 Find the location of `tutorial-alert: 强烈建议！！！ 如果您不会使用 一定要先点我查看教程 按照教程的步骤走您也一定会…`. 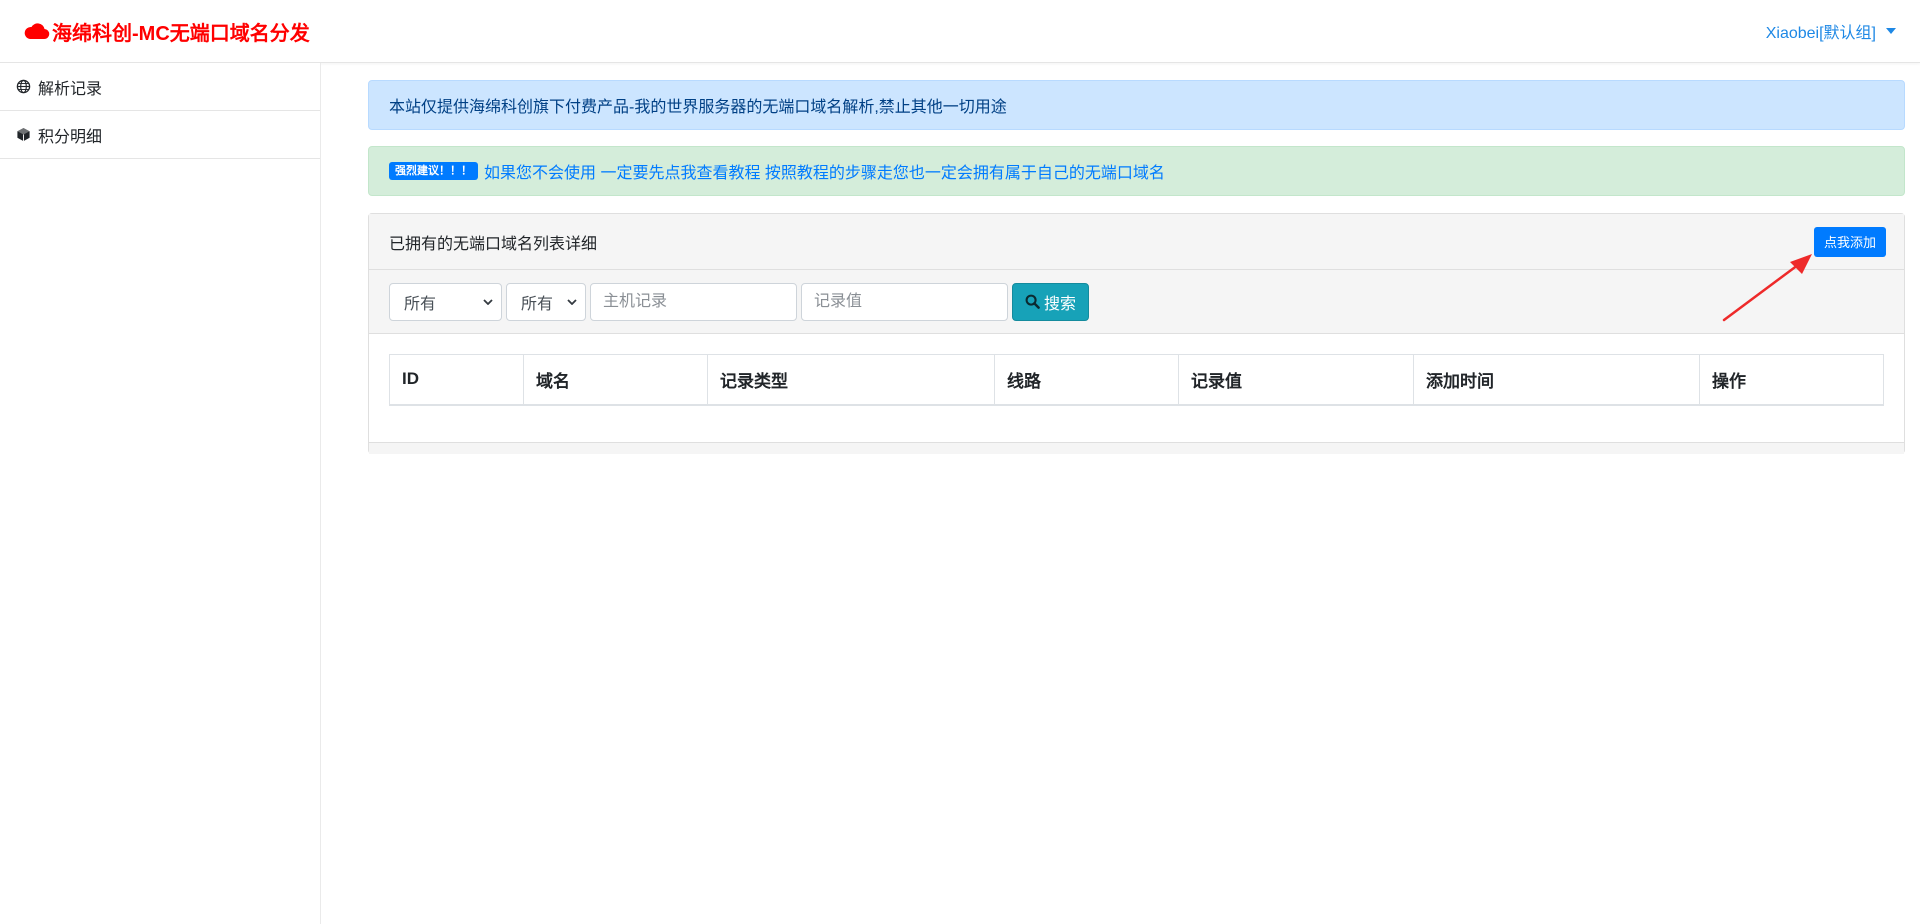

tutorial-alert: 强烈建议！！！ 如果您不会使用 一定要先点我查看教程 按照教程的步骤走您也一定会… is located at coordinates (1136, 171).